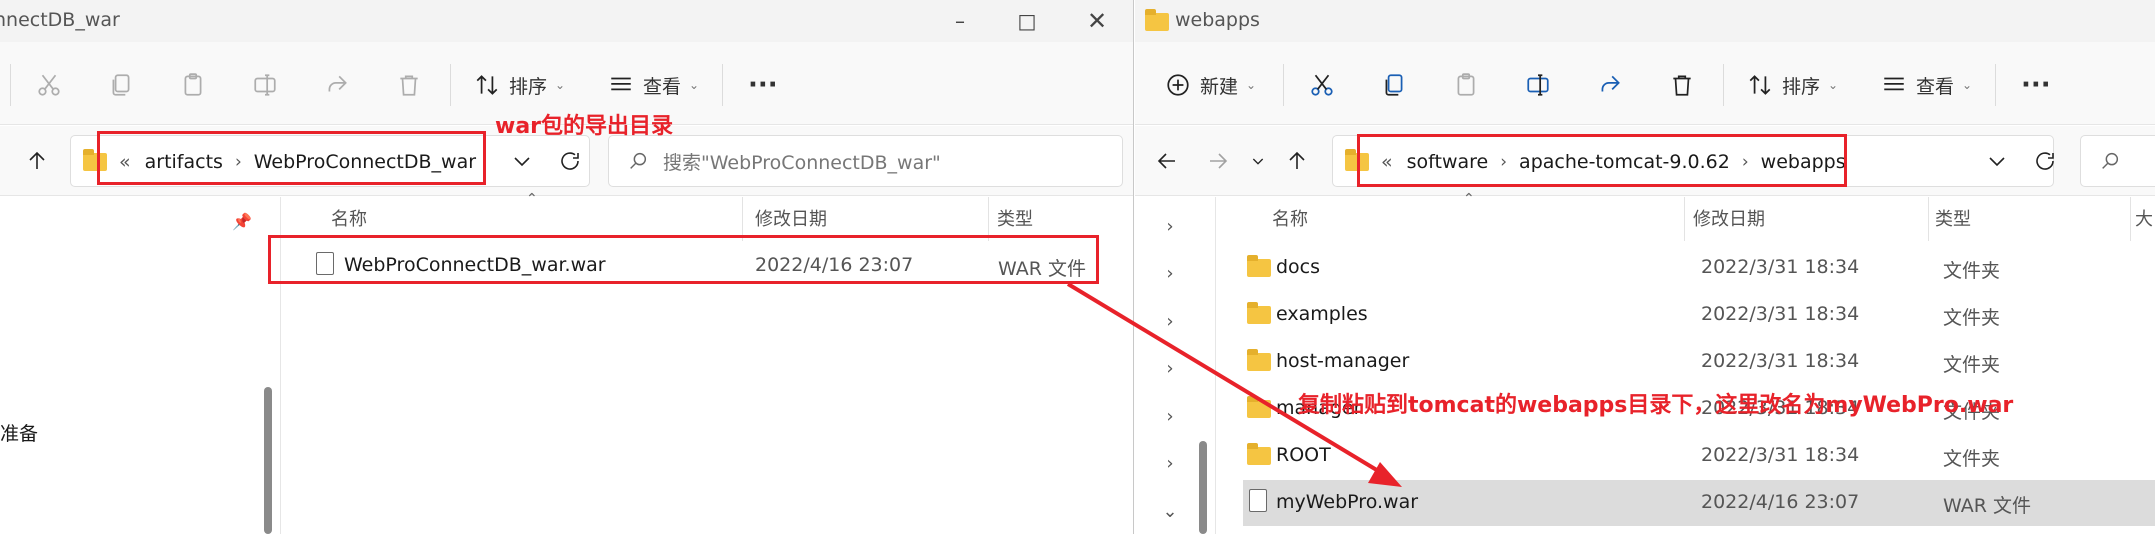 Image resolution: width=2155 pixels, height=534 pixels. Describe the element at coordinates (1097, 21) in the screenshot. I see `close-icon: ✕` at that location.